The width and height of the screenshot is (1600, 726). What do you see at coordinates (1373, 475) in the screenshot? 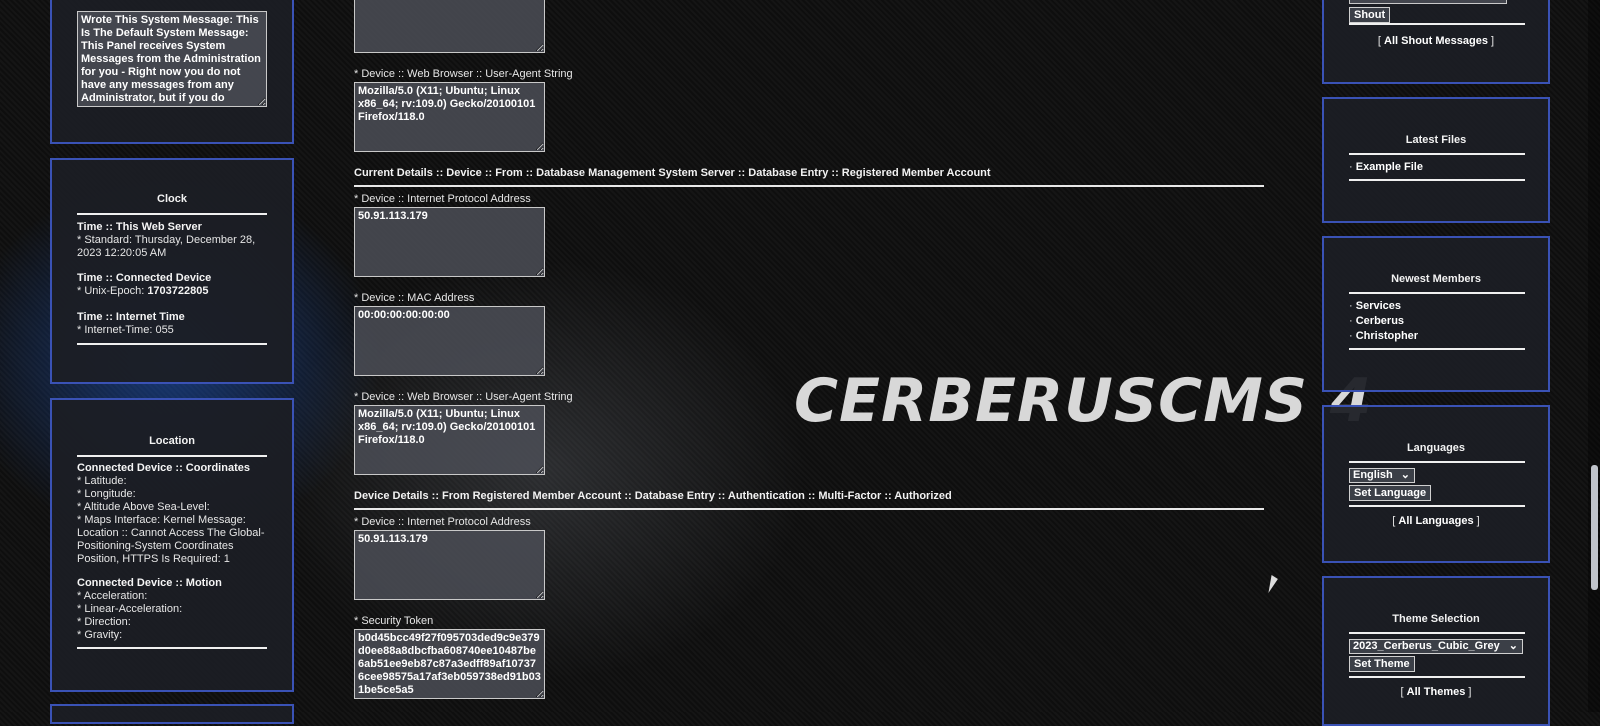
I see `language-selected: English` at bounding box center [1373, 475].